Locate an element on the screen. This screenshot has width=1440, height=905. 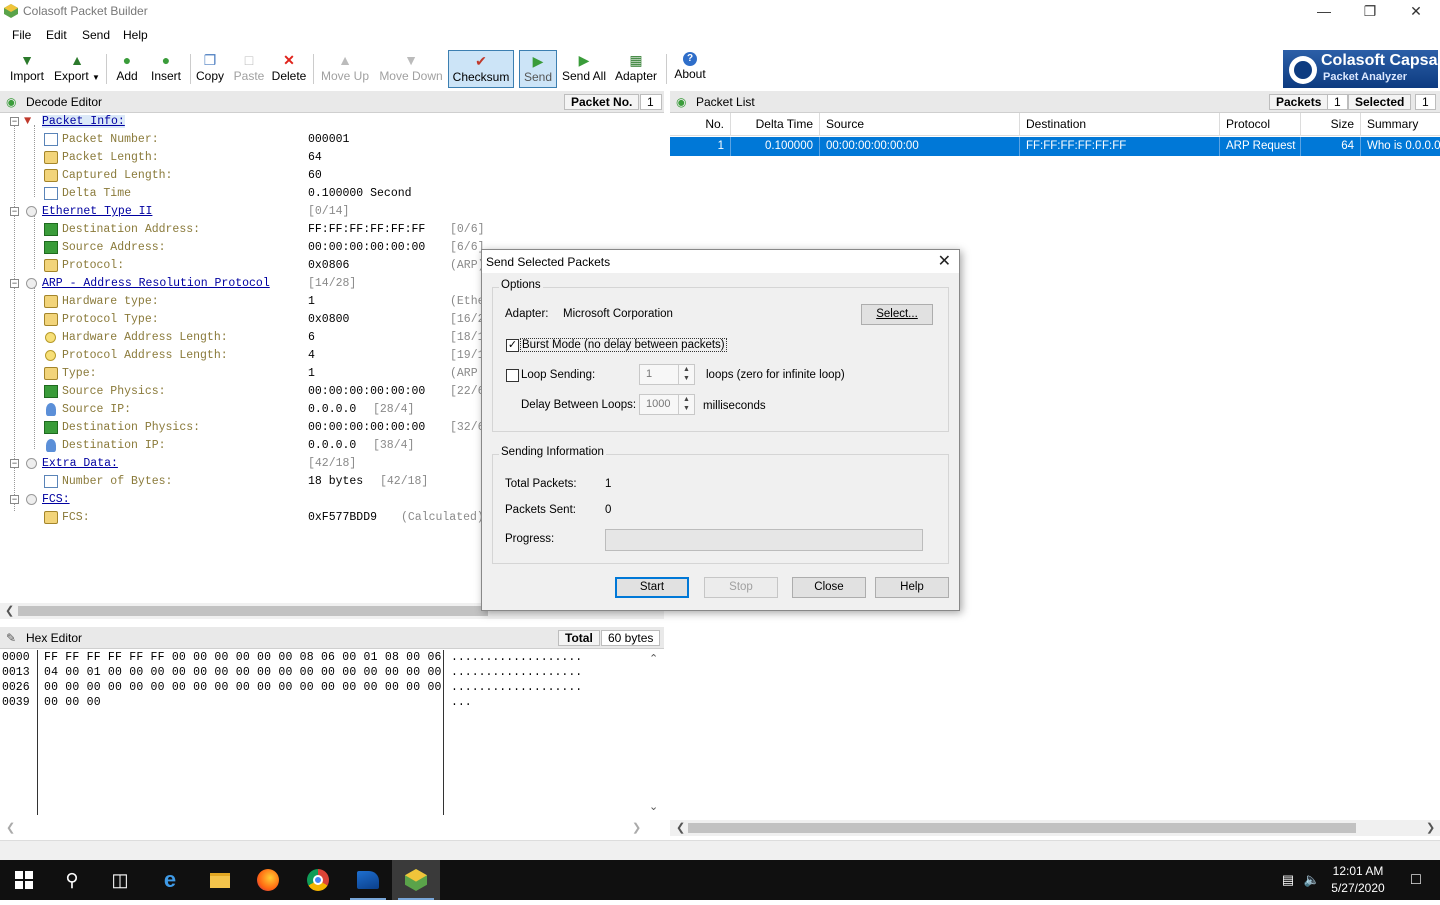
progress-label: Progress: is located at coordinates (530, 539).